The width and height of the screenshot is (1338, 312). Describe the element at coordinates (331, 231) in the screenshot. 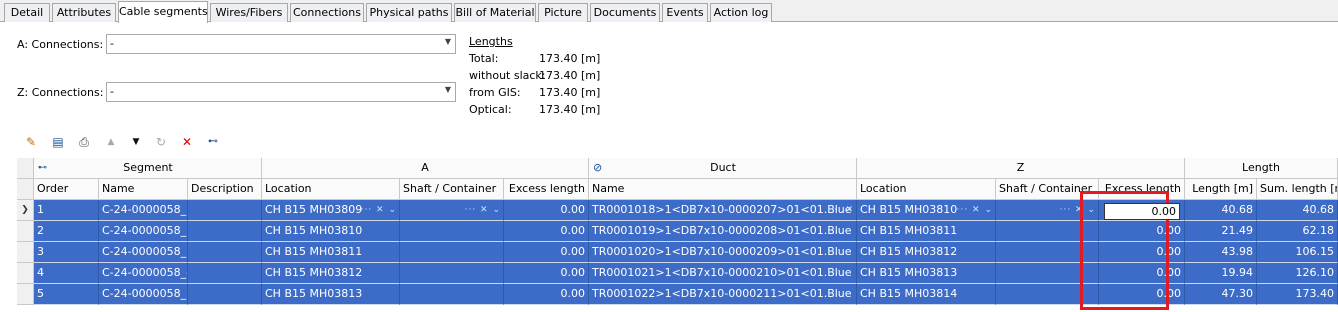

I see `cell-a-location: CH B15 MH03810` at that location.